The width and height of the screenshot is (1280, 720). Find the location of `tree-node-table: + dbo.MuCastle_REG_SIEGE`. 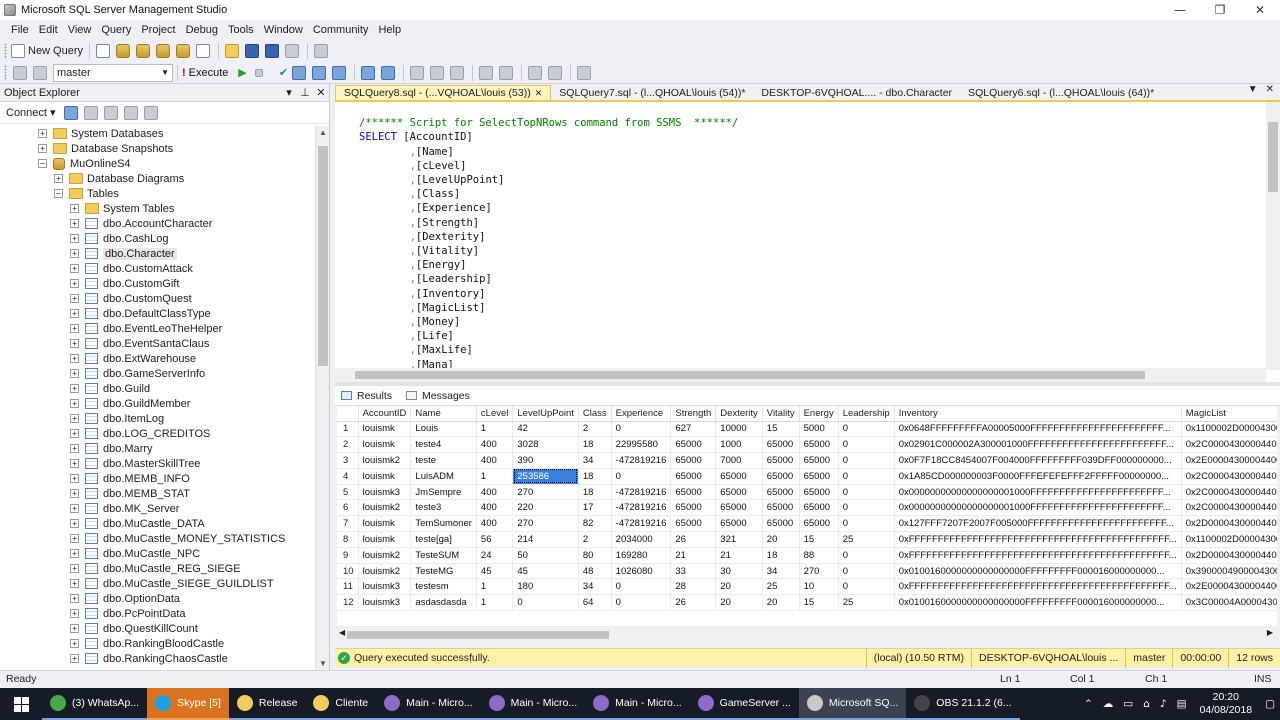

tree-node-table: + dbo.MuCastle_REG_SIEGE is located at coordinates (158, 568).